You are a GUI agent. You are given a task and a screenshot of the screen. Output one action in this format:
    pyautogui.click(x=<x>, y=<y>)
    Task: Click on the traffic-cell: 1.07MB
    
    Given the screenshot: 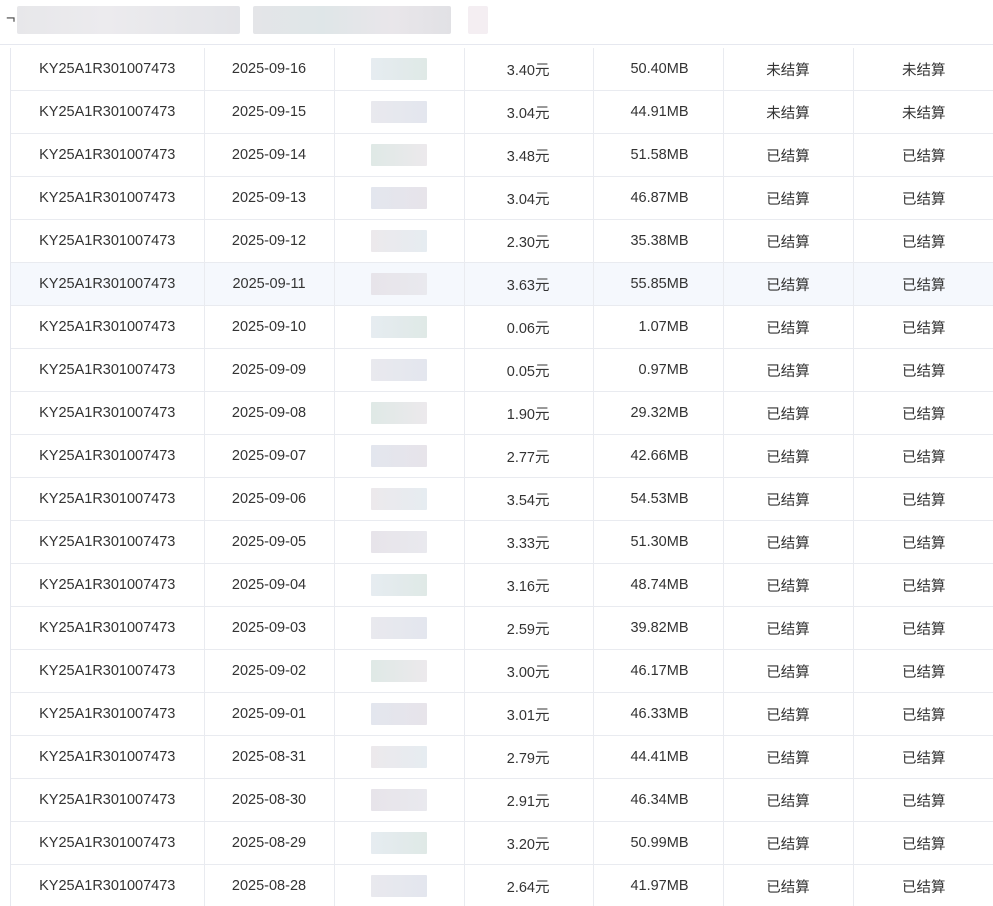 What is the action you would take?
    pyautogui.click(x=658, y=327)
    